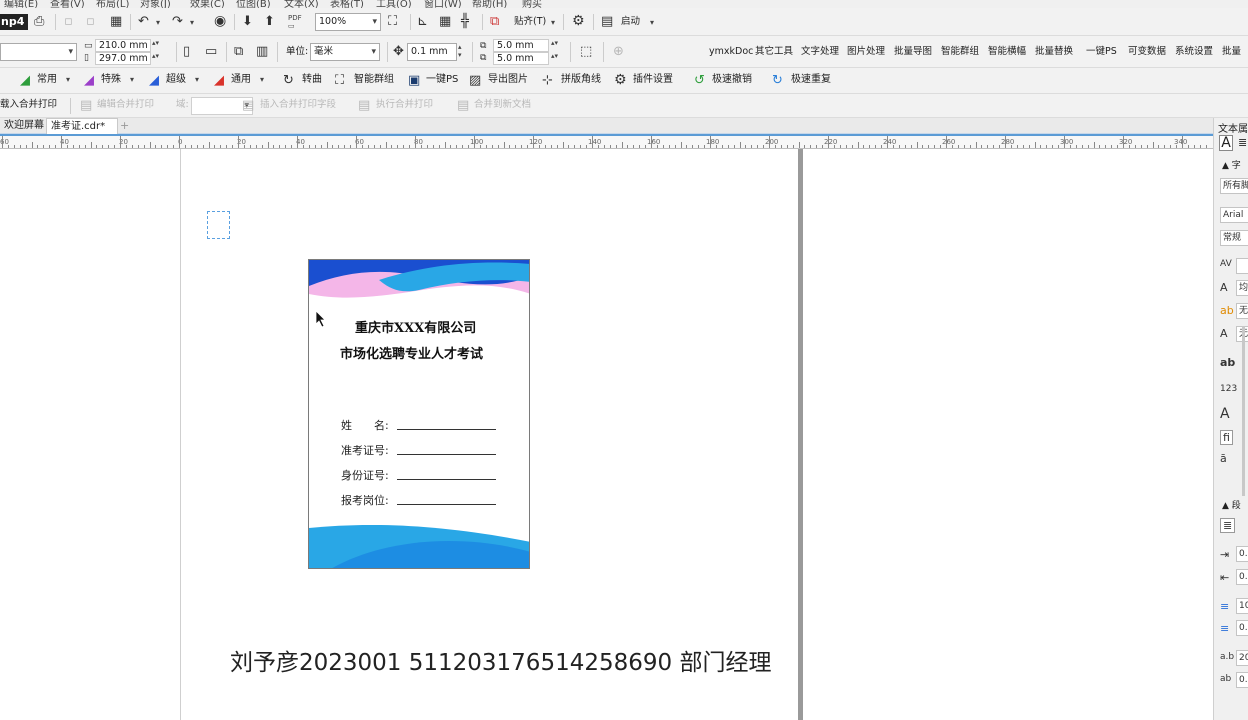  What do you see at coordinates (392, 22) in the screenshot?
I see `full-screen-icon: ⛶` at bounding box center [392, 22].